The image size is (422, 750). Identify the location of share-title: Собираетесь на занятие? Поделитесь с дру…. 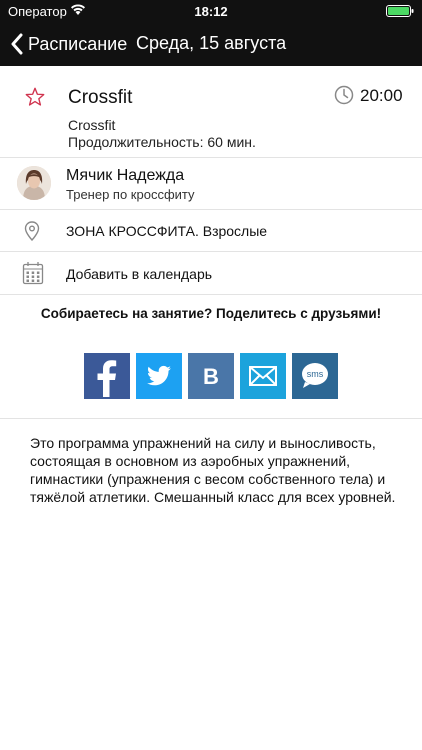
(211, 313).